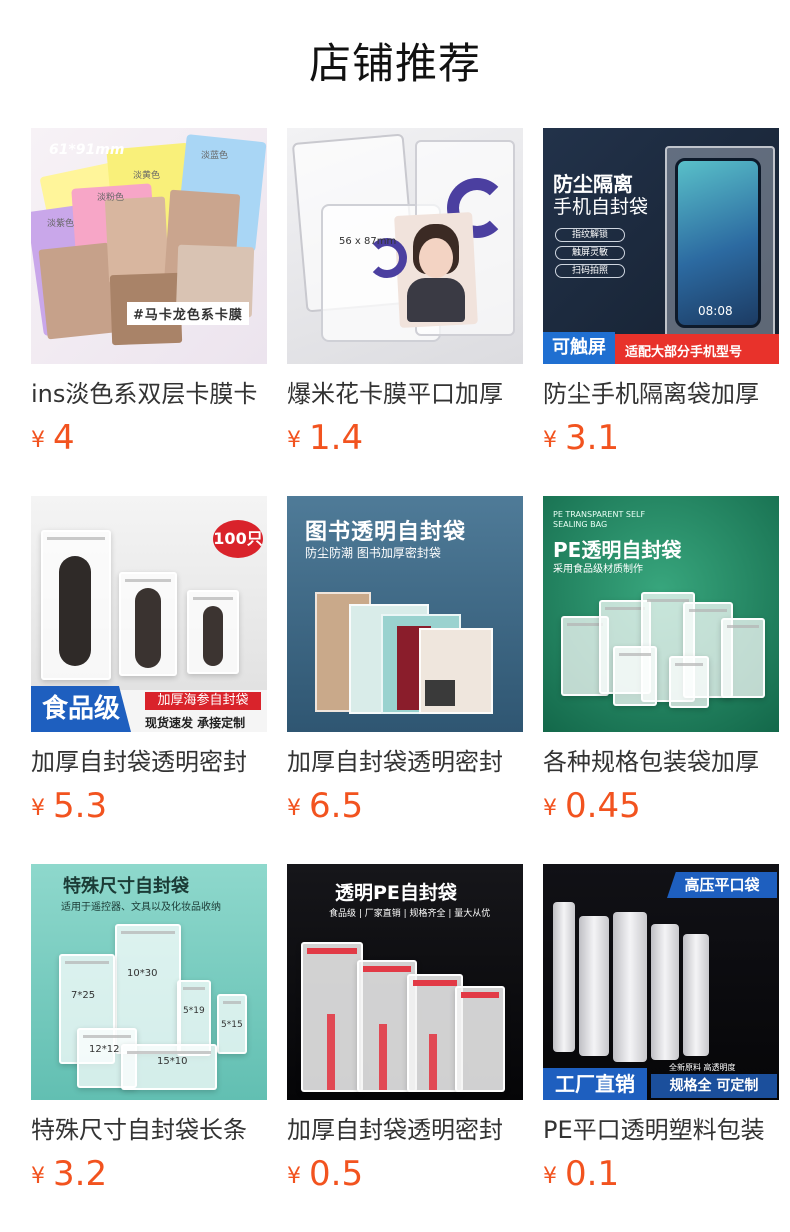  Describe the element at coordinates (368, 241) in the screenshot. I see `image-caption: 56 x 87mm` at that location.